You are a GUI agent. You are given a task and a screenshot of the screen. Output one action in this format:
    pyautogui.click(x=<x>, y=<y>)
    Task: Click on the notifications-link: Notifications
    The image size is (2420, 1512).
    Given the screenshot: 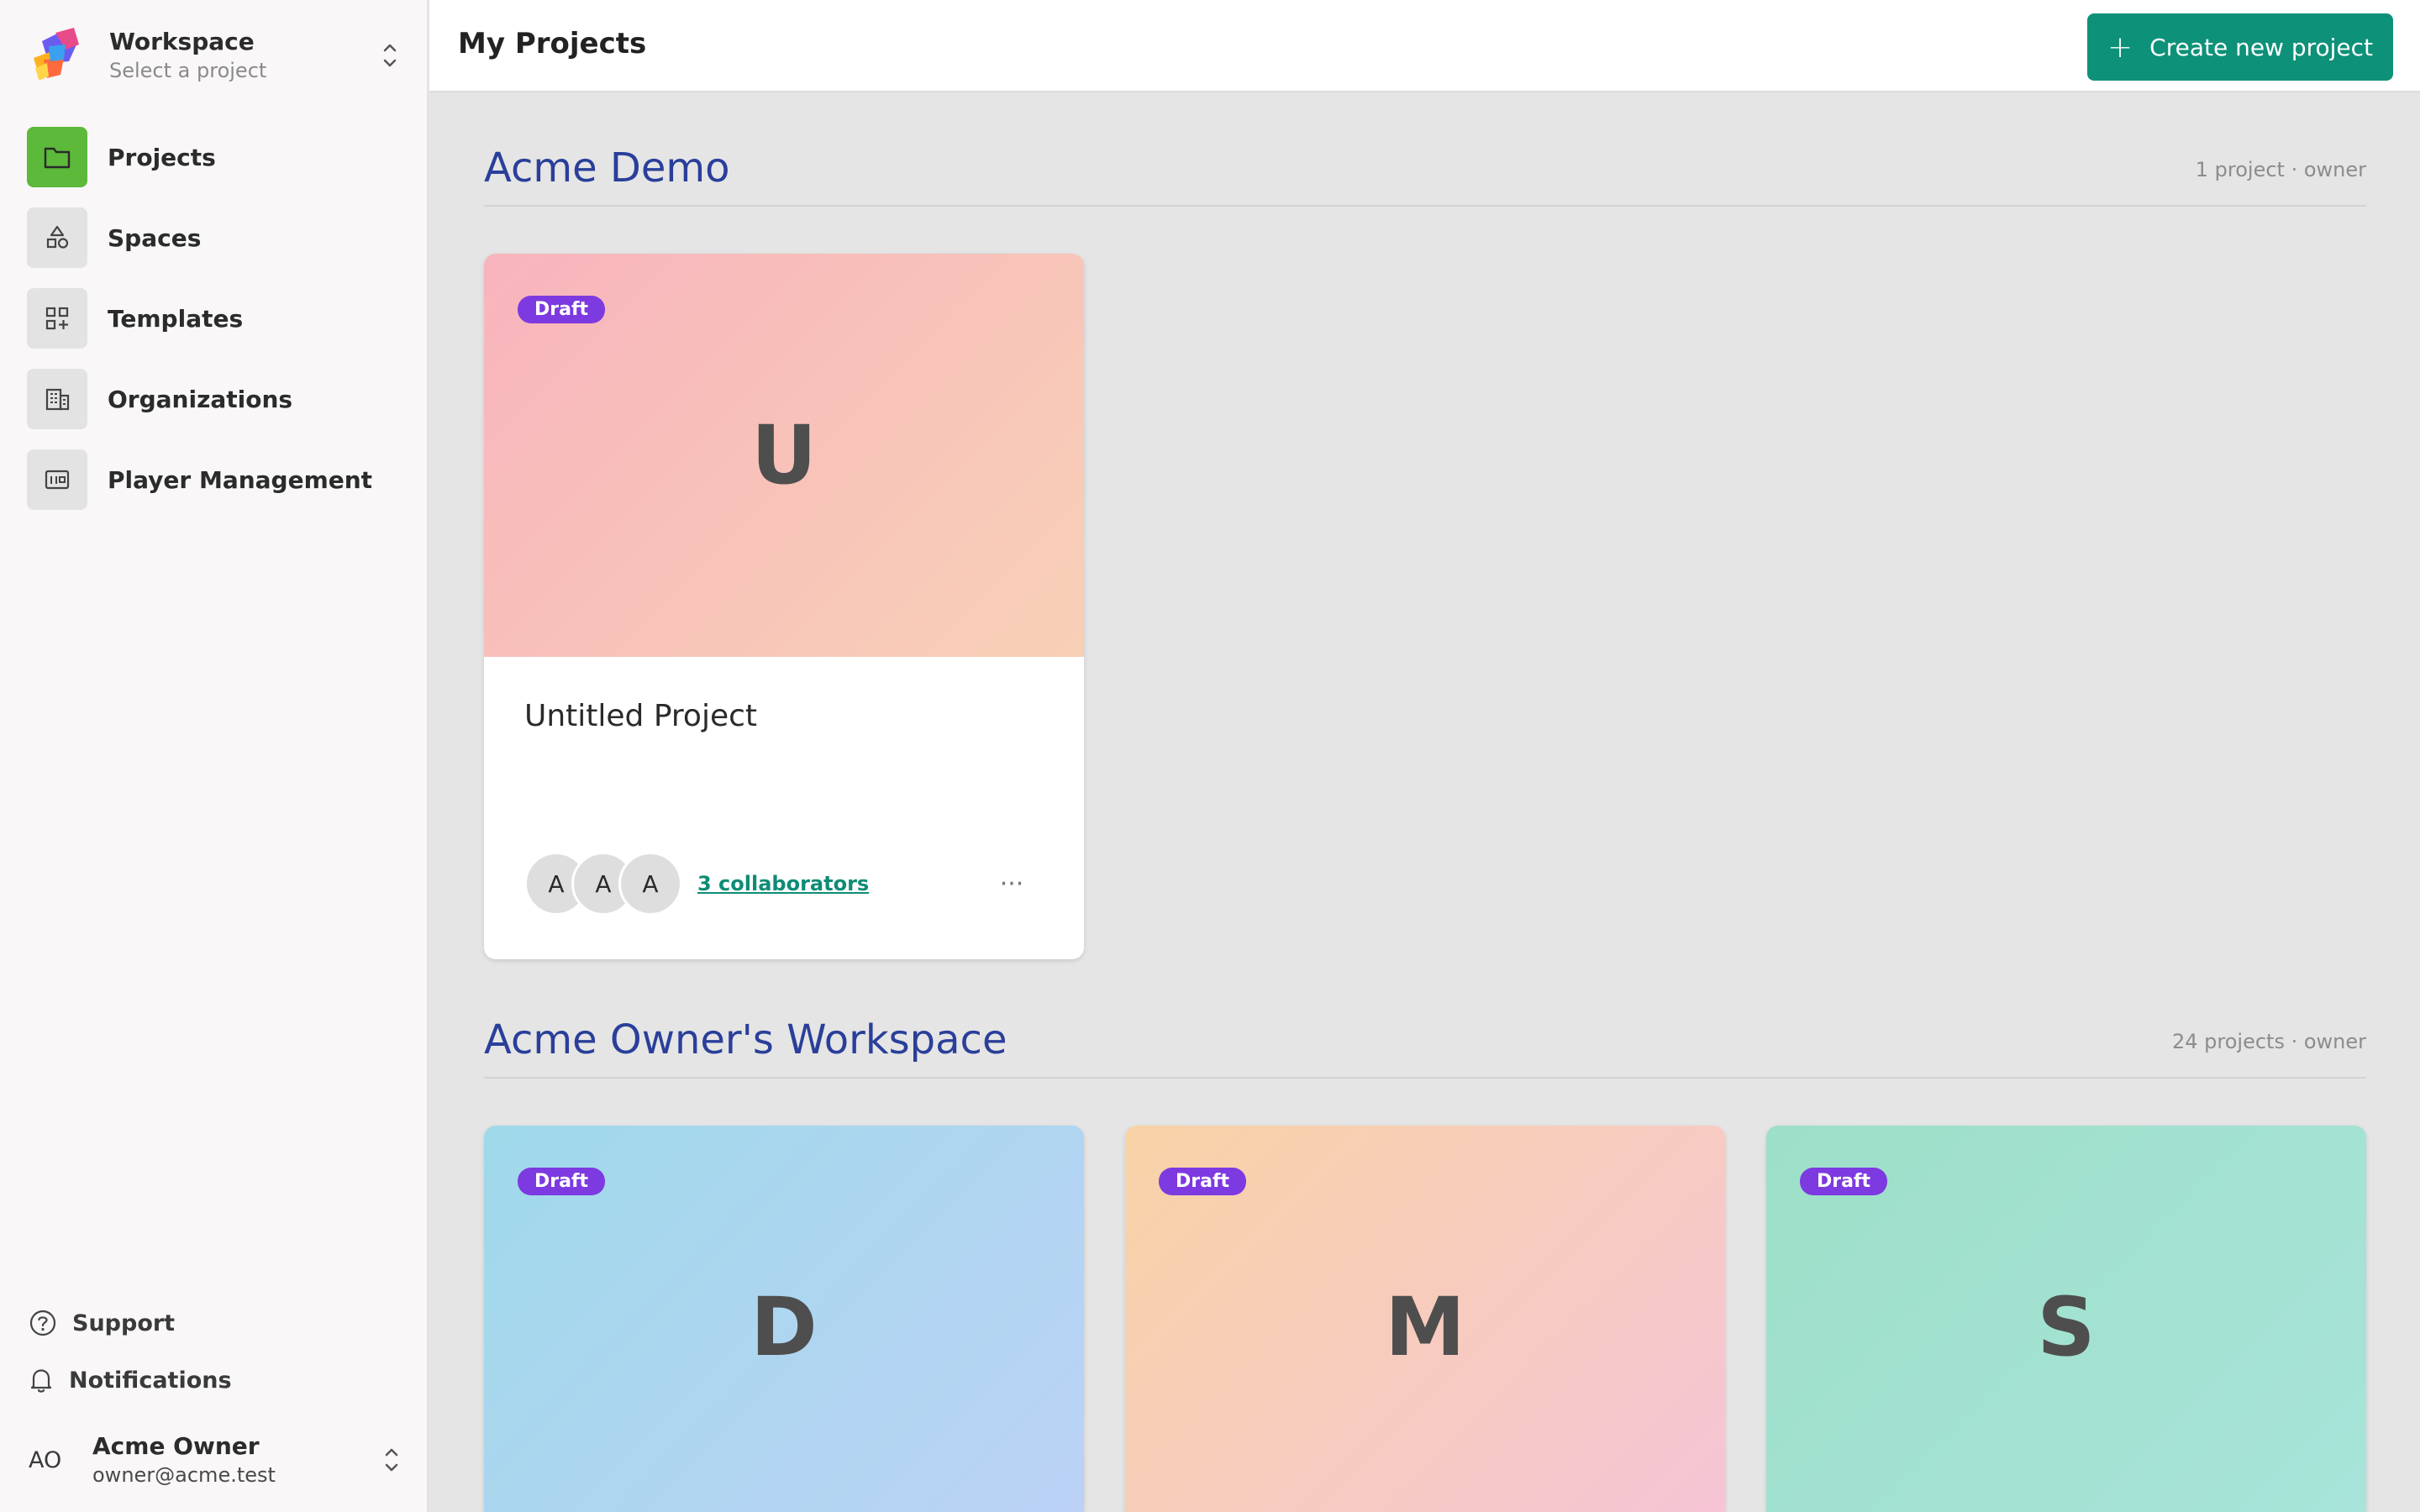 What is the action you would take?
    pyautogui.click(x=216, y=1380)
    